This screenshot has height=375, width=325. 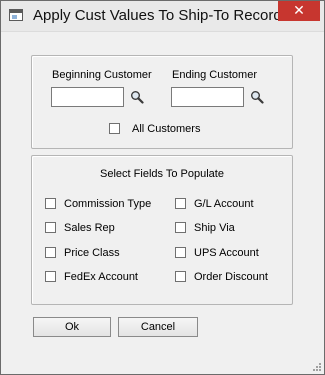 I want to click on window-title: Apply Cust Values To Ship-To Record, so click(x=157, y=15).